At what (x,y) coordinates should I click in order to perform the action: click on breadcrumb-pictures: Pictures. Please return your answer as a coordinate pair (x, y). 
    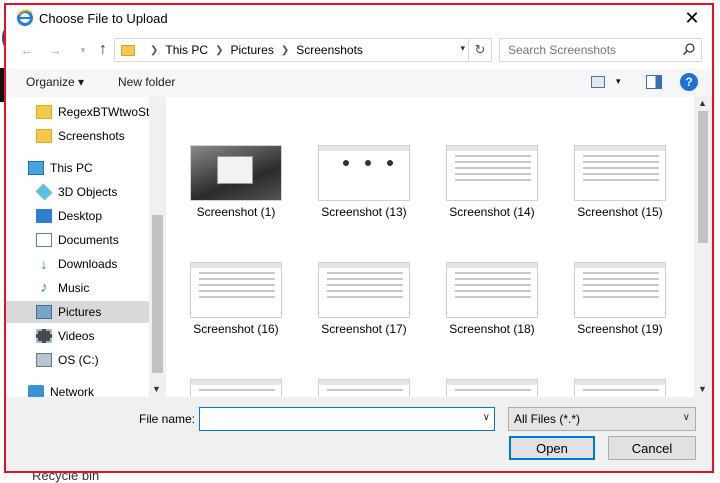
    Looking at the image, I should click on (251, 50).